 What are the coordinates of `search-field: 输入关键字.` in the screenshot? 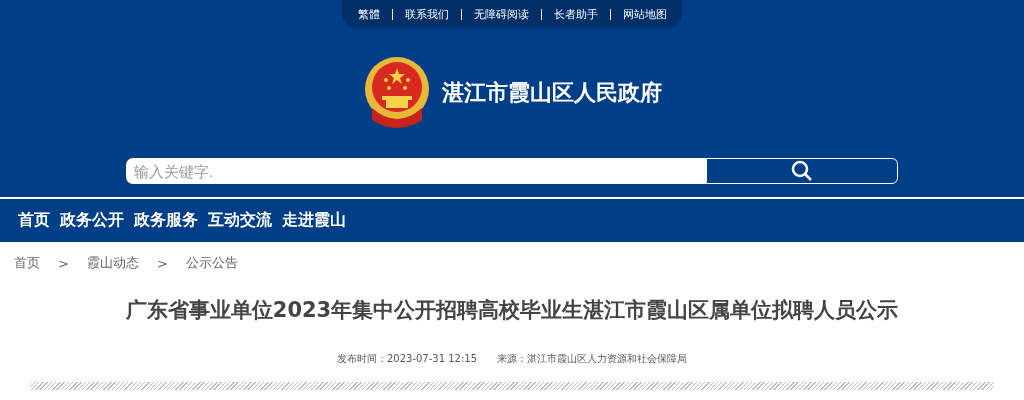 It's located at (416, 171).